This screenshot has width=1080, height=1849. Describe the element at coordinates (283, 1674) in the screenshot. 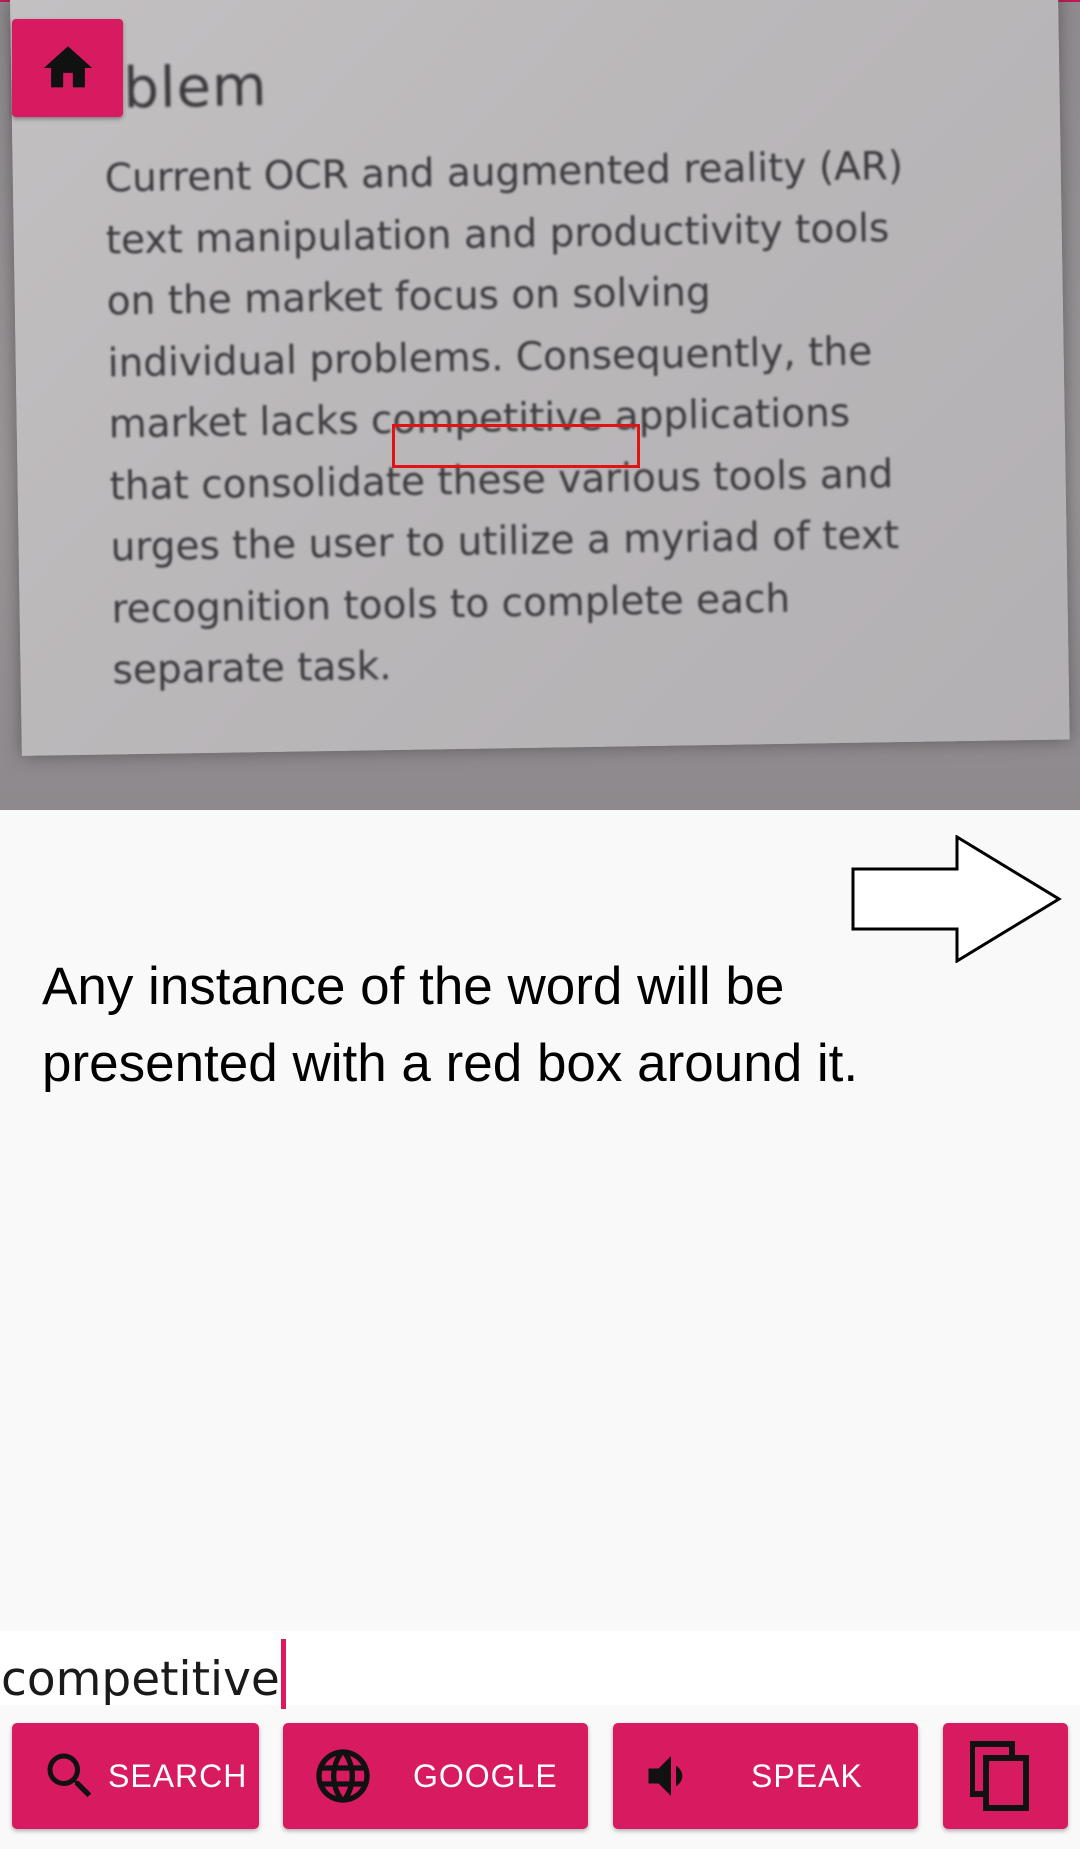

I see `text-cursor` at that location.